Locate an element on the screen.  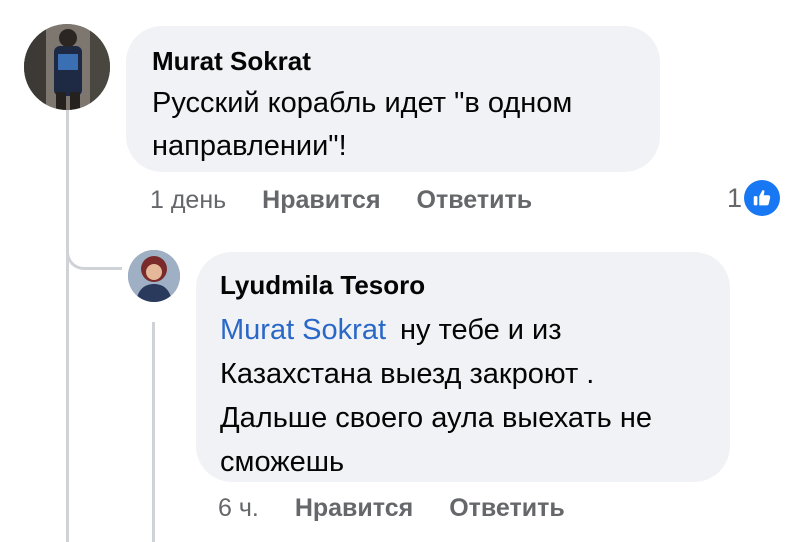
reaction-summary: 1 is located at coordinates (754, 198).